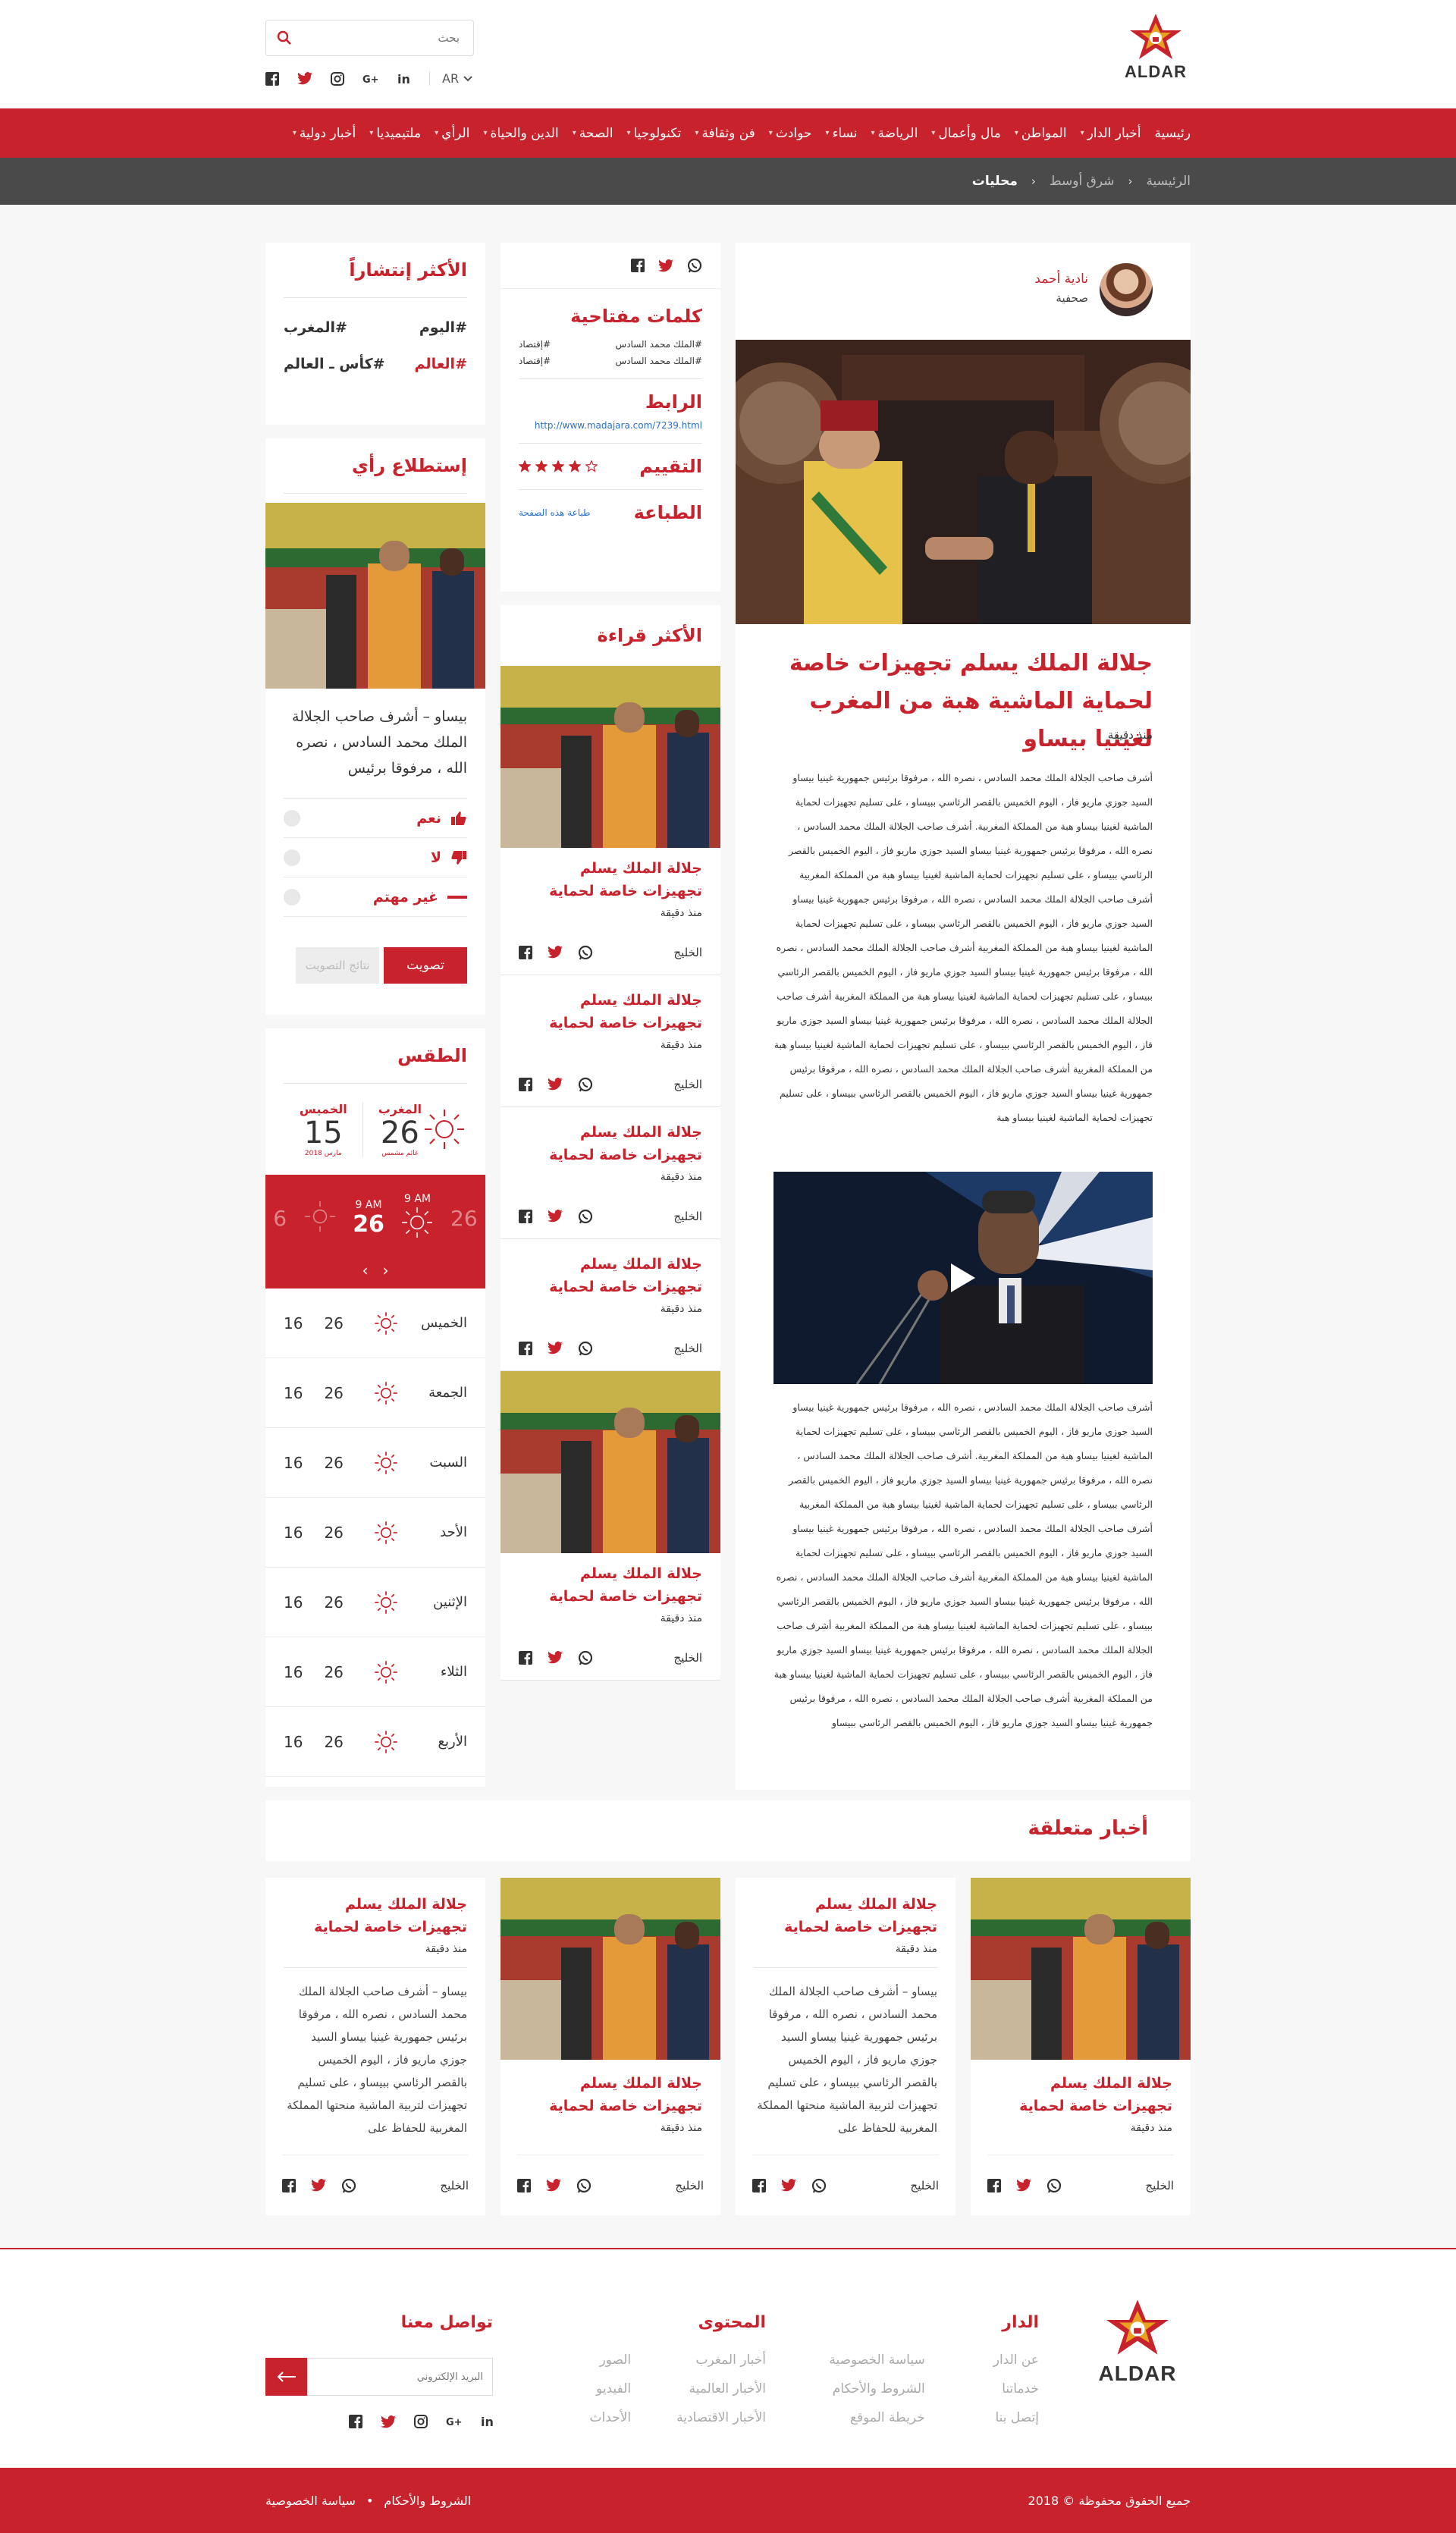  What do you see at coordinates (647, 133) in the screenshot?
I see `nav-item: تكنولوجيا ▾` at bounding box center [647, 133].